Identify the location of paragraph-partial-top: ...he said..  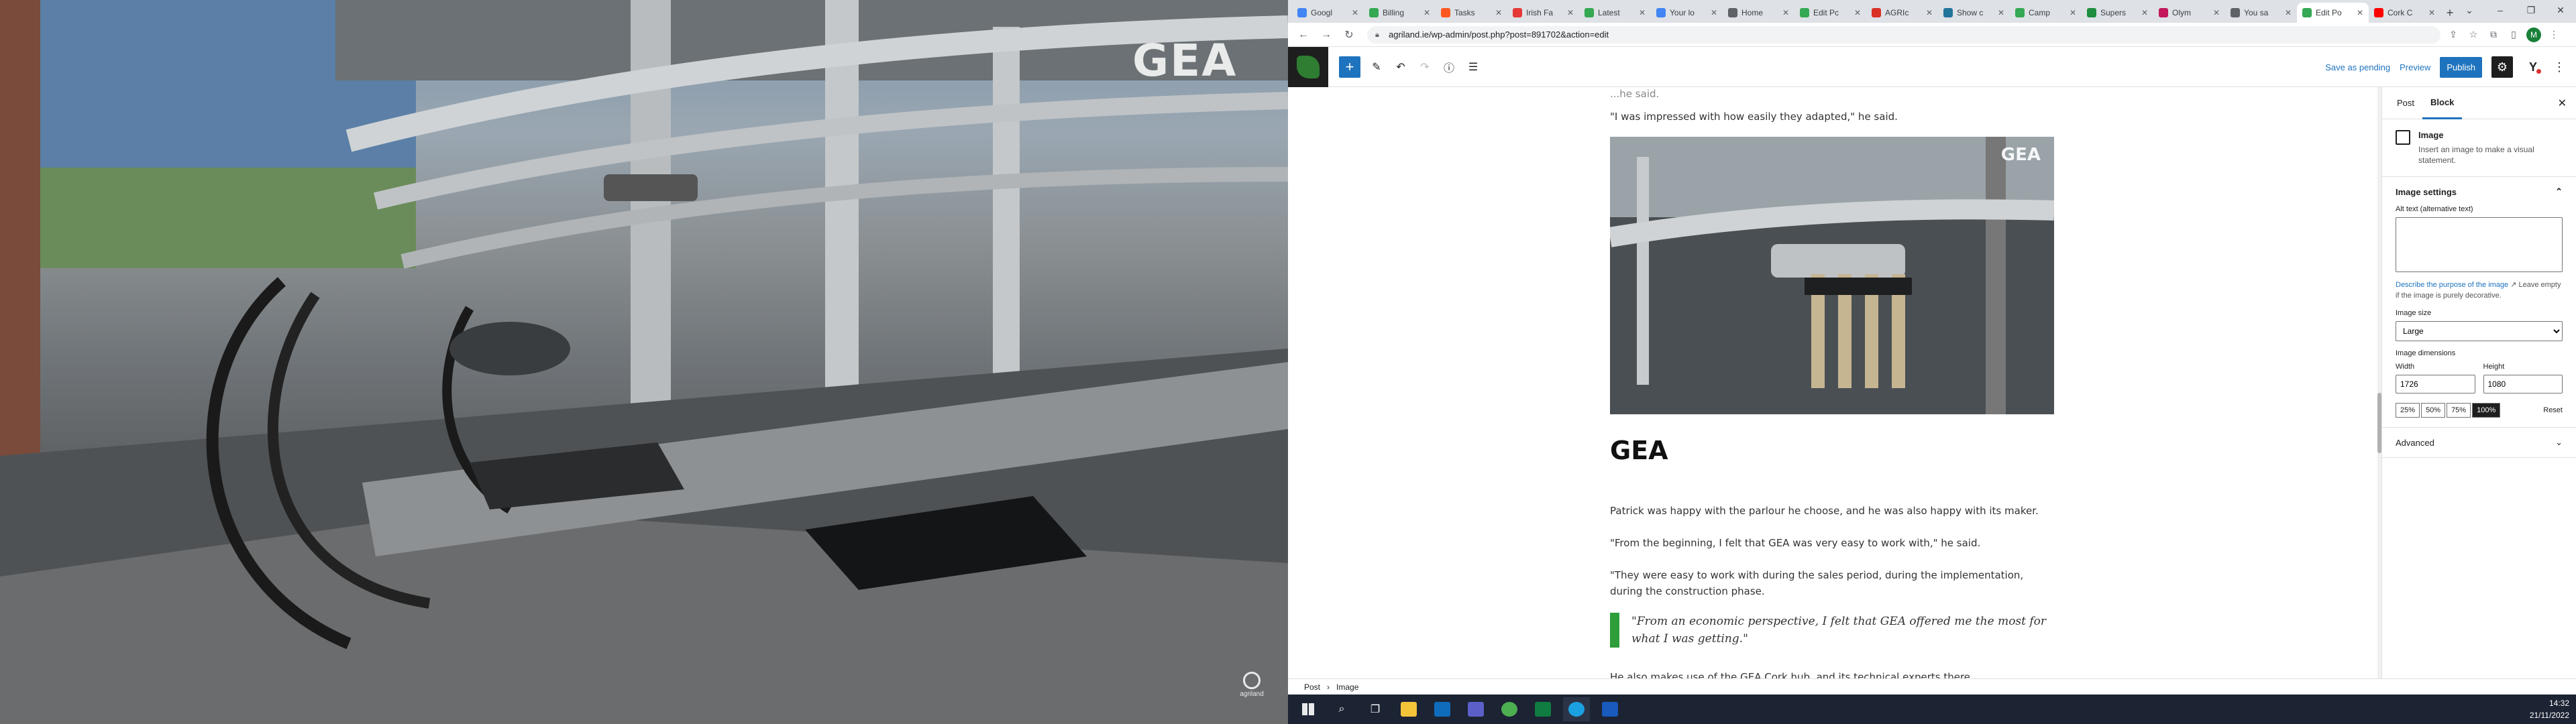
(1838, 95).